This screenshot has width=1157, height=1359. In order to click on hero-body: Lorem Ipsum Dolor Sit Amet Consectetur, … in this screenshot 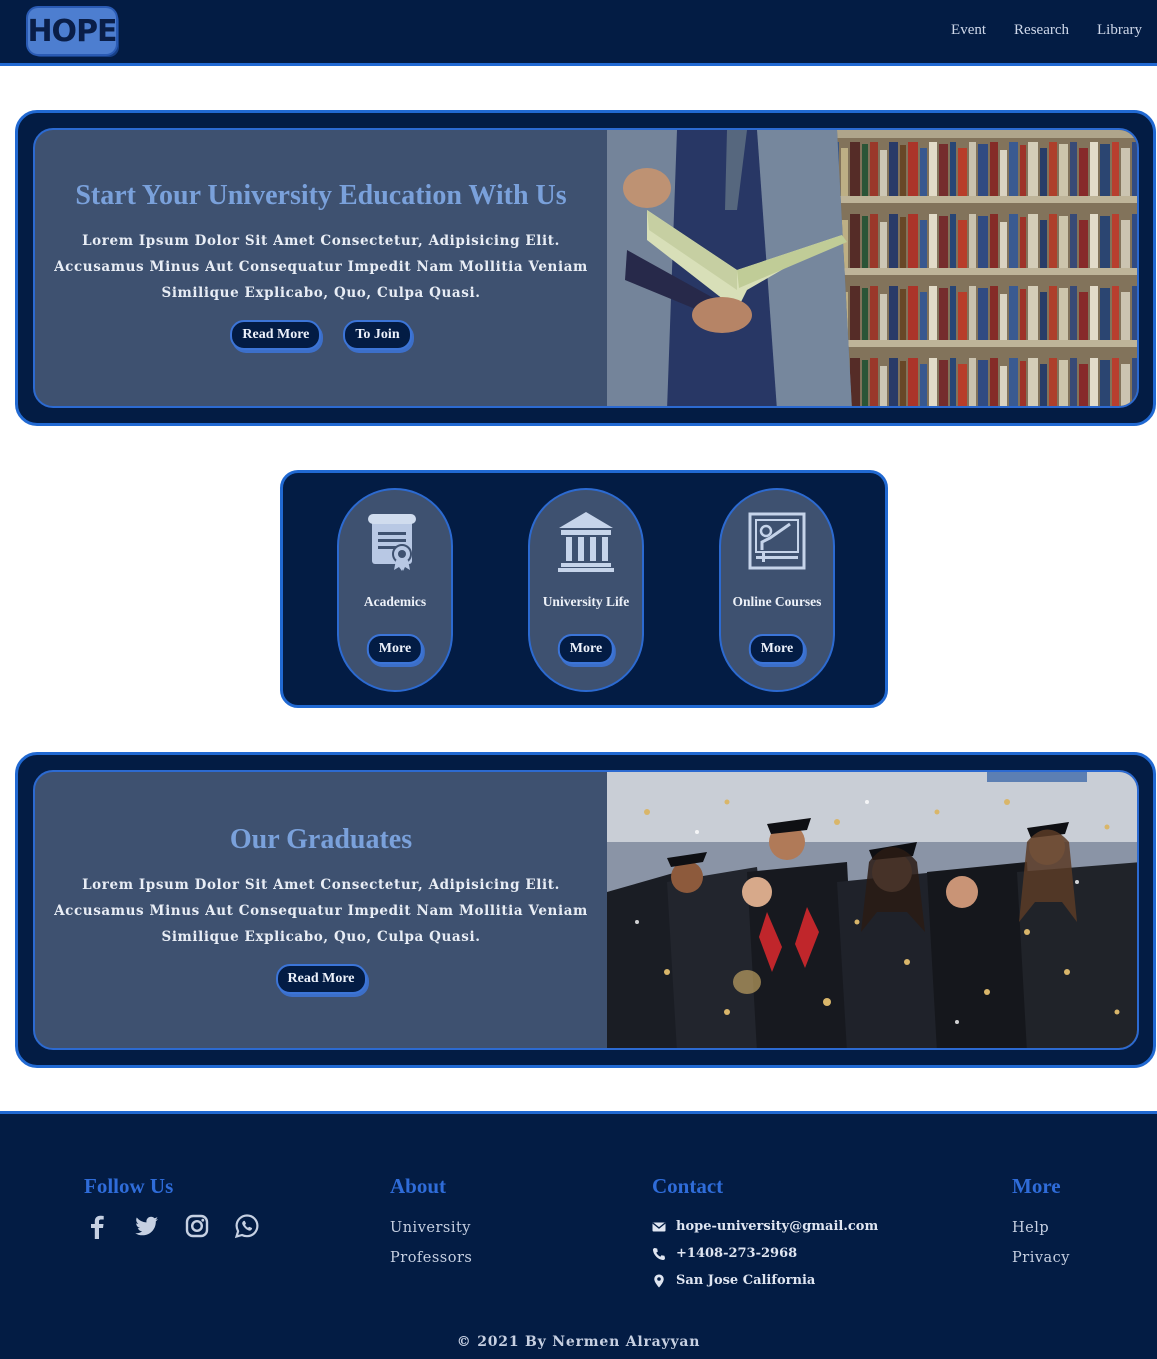, I will do `click(321, 267)`.